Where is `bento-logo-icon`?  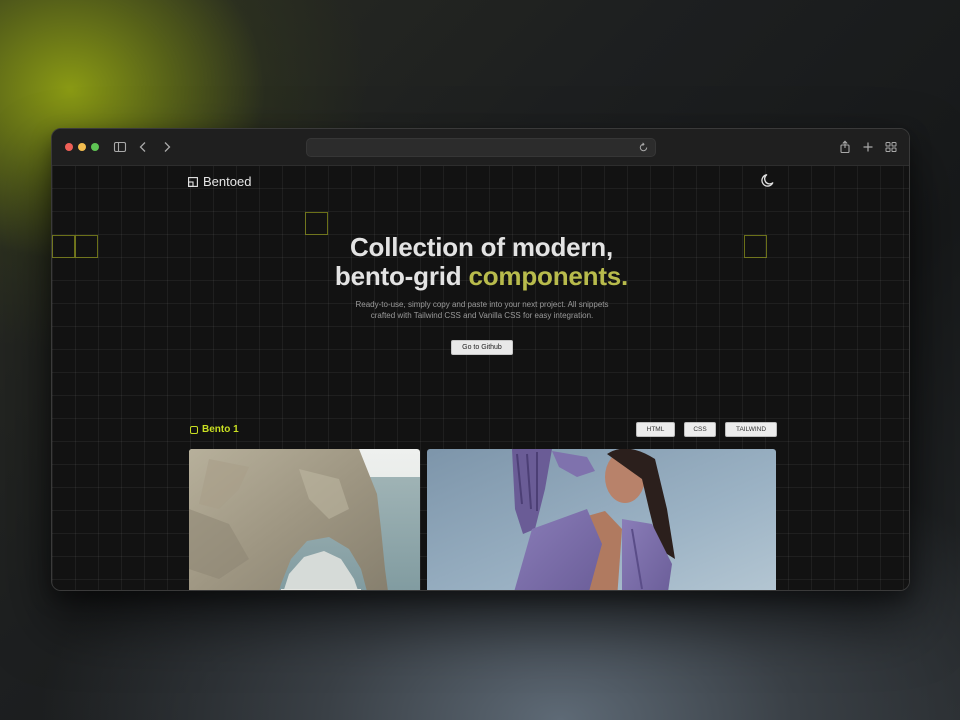 bento-logo-icon is located at coordinates (193, 181).